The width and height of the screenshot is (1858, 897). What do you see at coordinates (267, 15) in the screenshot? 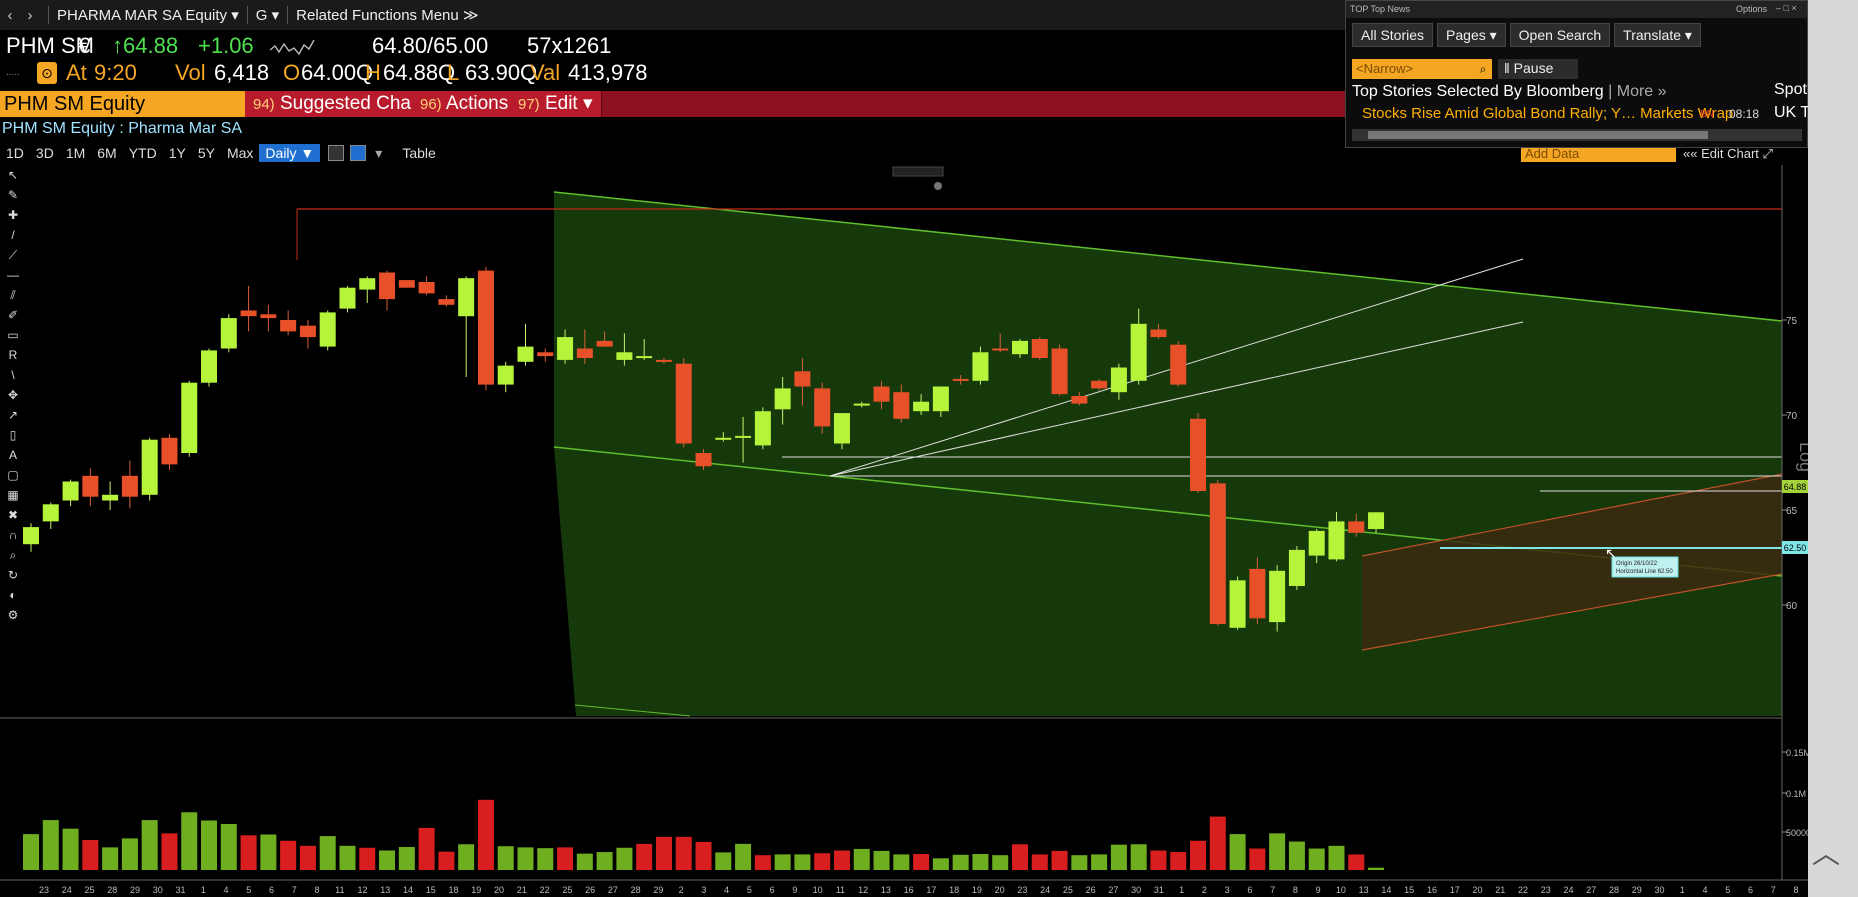
I see `g-menu: G ▾` at bounding box center [267, 15].